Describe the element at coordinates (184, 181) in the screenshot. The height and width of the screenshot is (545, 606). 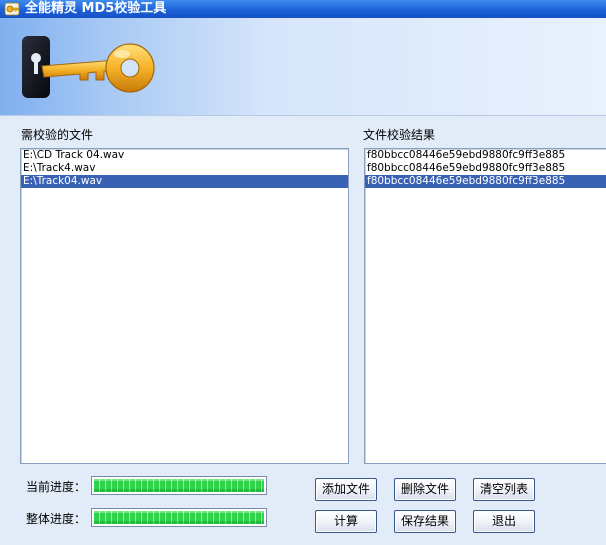
I see `list-item: E:\Track04.wav` at that location.